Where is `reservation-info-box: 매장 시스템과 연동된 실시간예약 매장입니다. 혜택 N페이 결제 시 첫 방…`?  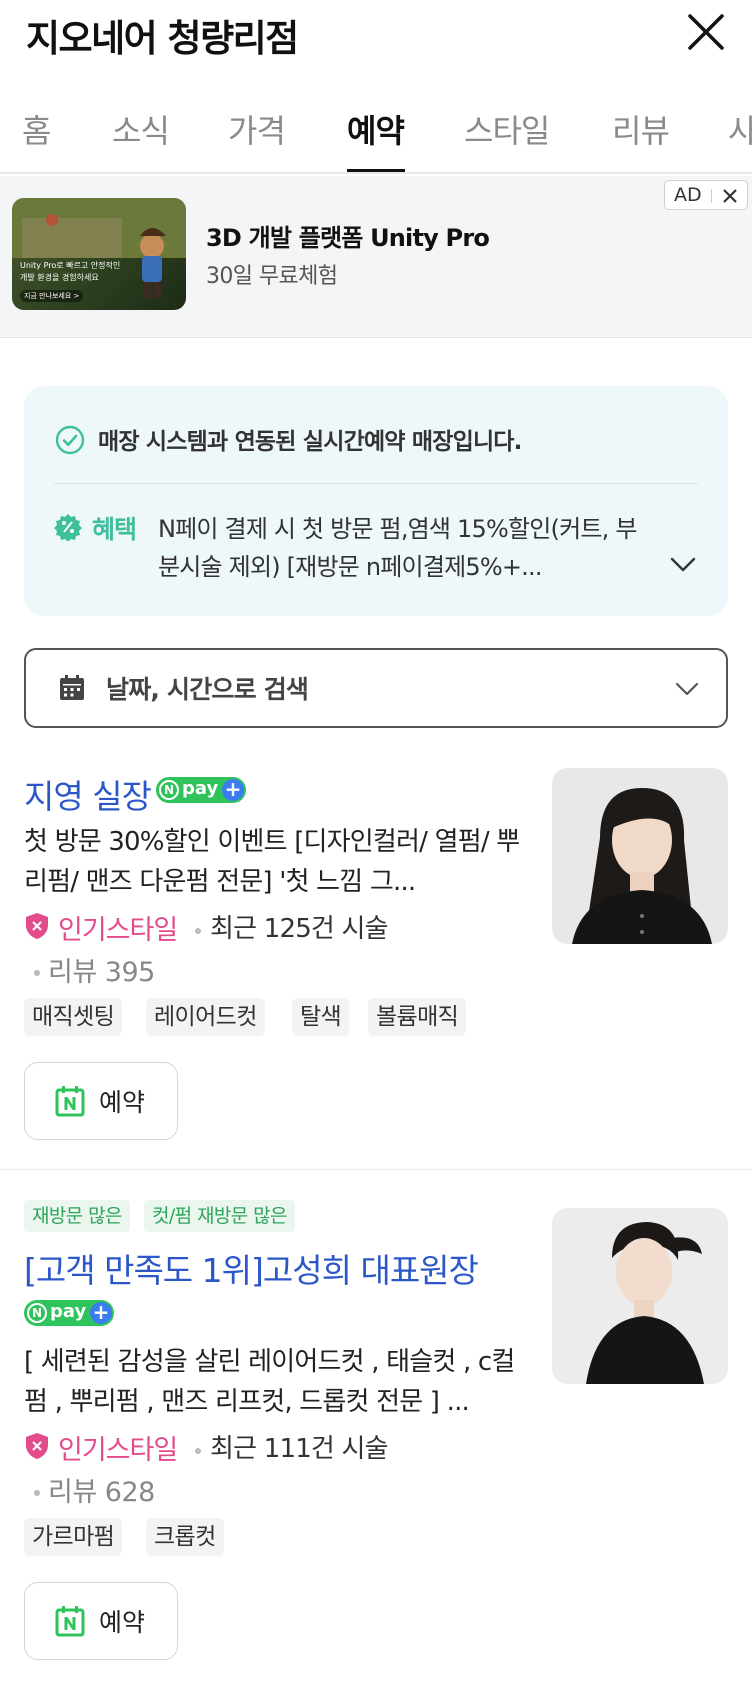 reservation-info-box: 매장 시스템과 연동된 실시간예약 매장입니다. 혜택 N페이 결제 시 첫 방… is located at coordinates (376, 501).